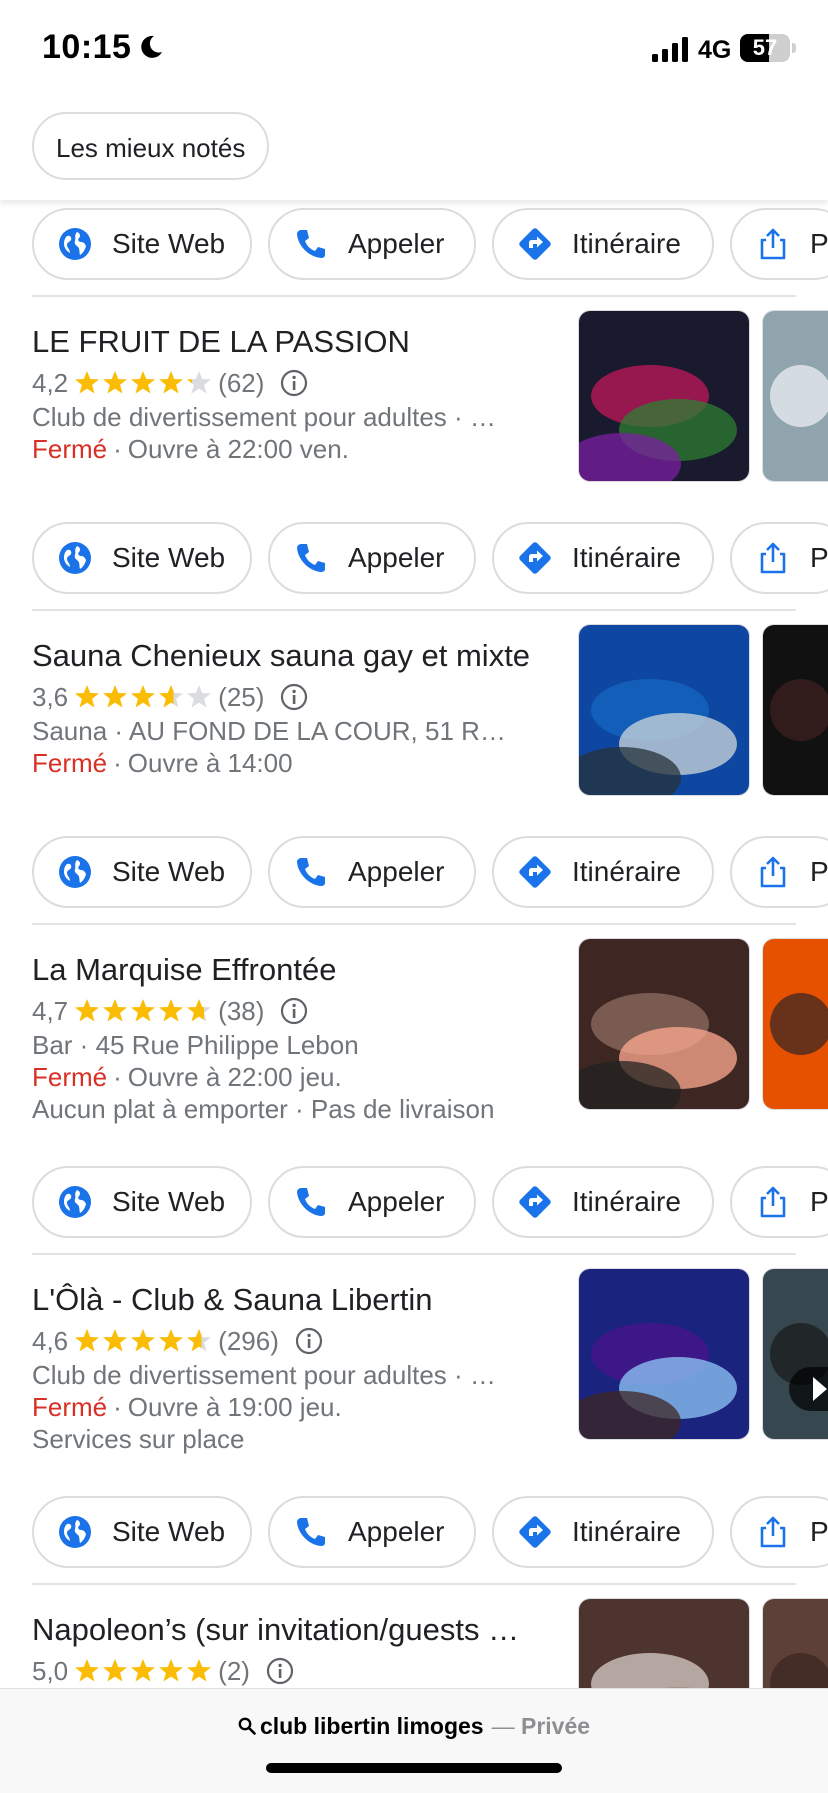 The image size is (828, 1793). I want to click on status-bar: 10:15 4G 57, so click(414, 50).